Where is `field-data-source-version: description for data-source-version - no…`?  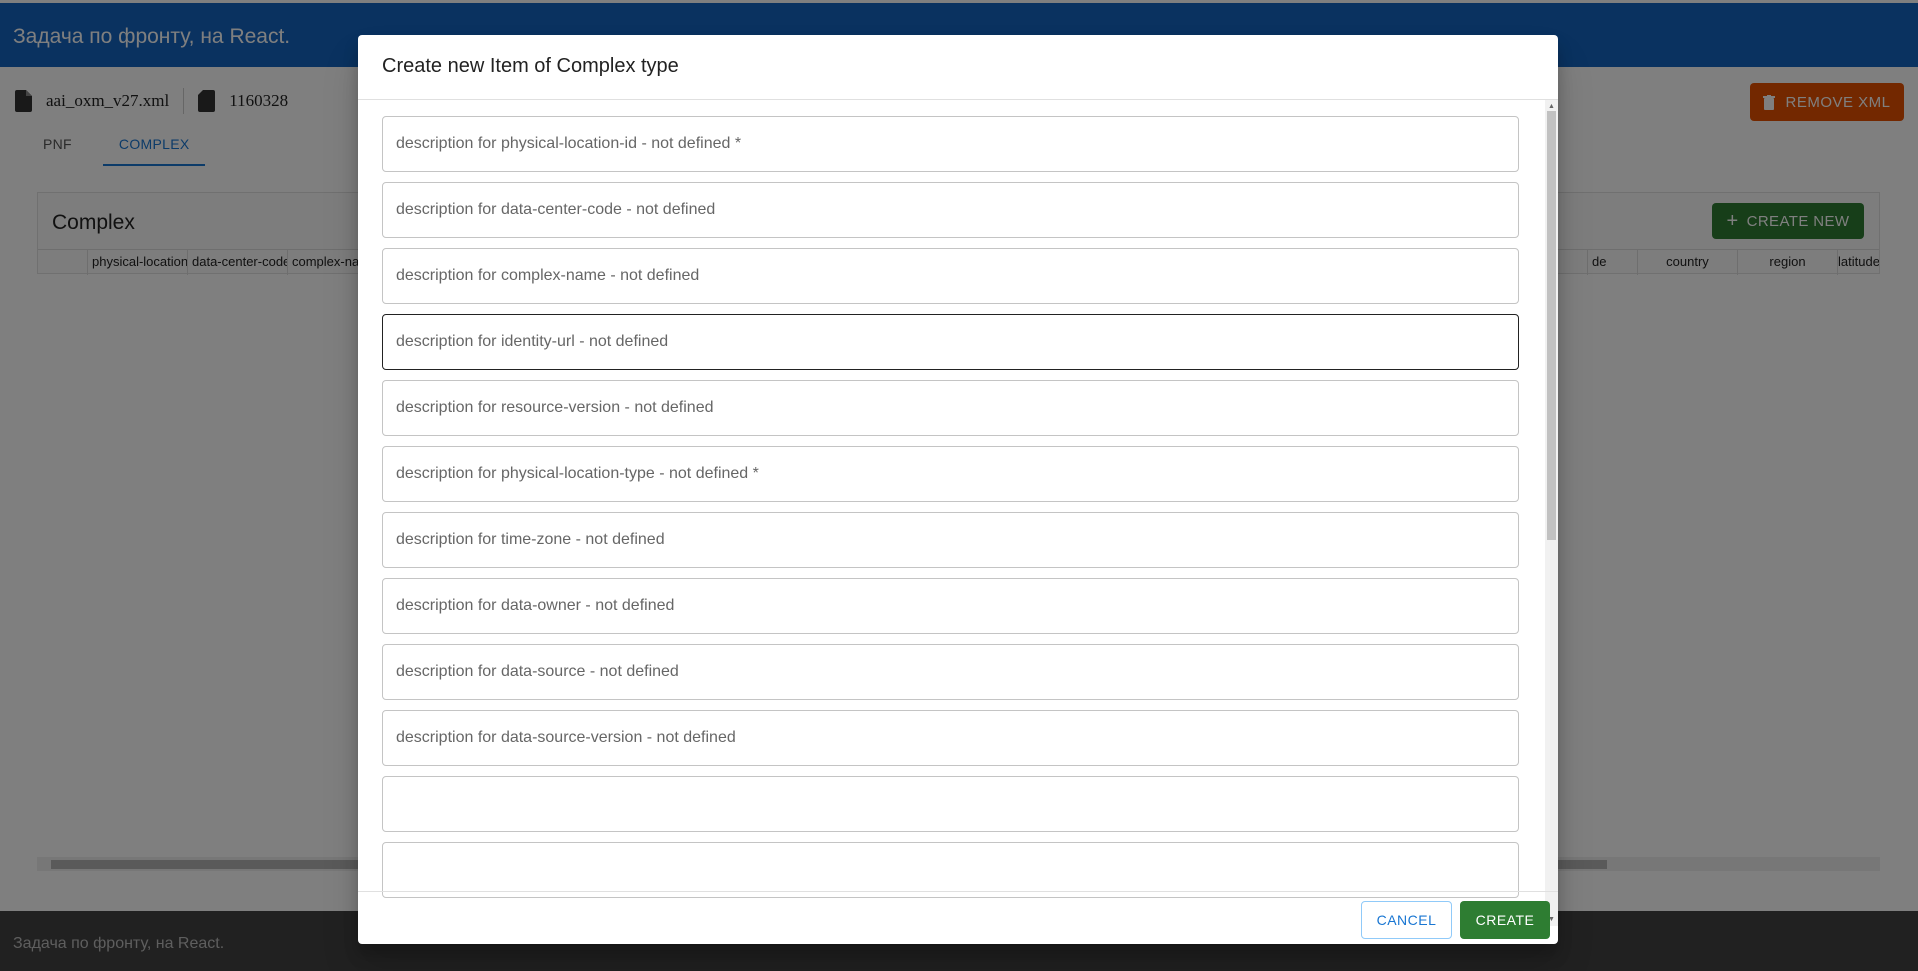
field-data-source-version: description for data-source-version - no… is located at coordinates (950, 738).